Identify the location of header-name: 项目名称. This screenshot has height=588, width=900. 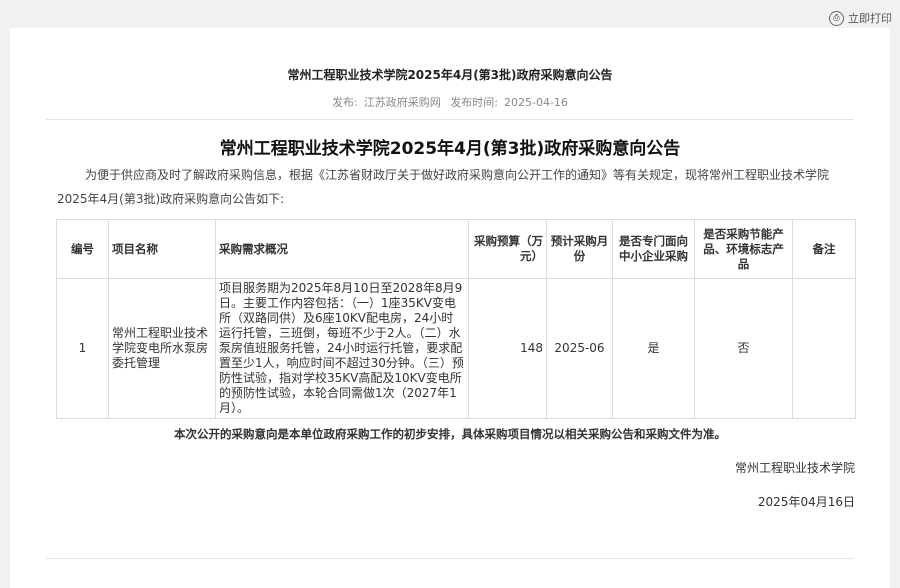
(162, 249).